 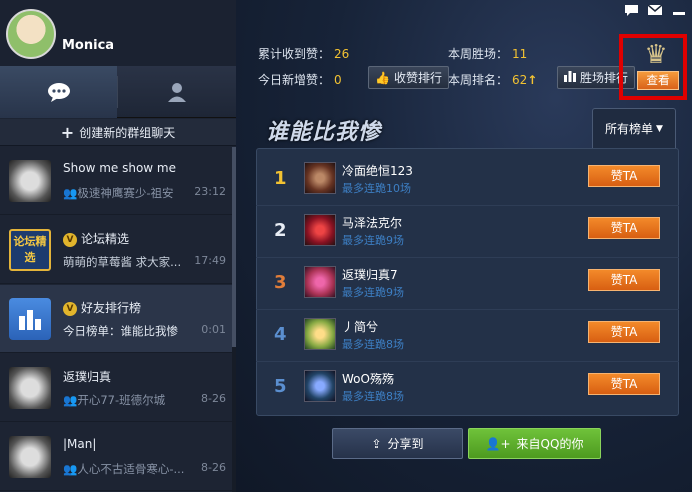 I want to click on player-name: 冷面绝恒123, so click(x=377, y=171).